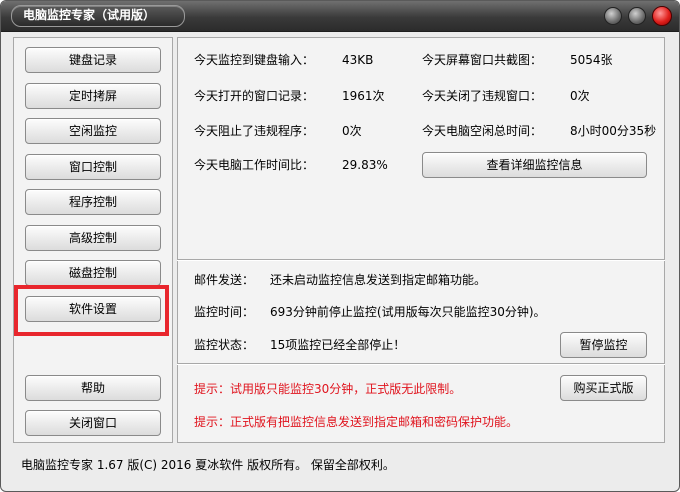 The height and width of the screenshot is (492, 680). What do you see at coordinates (224, 280) in the screenshot?
I see `mail-status-label: 邮件发送：` at bounding box center [224, 280].